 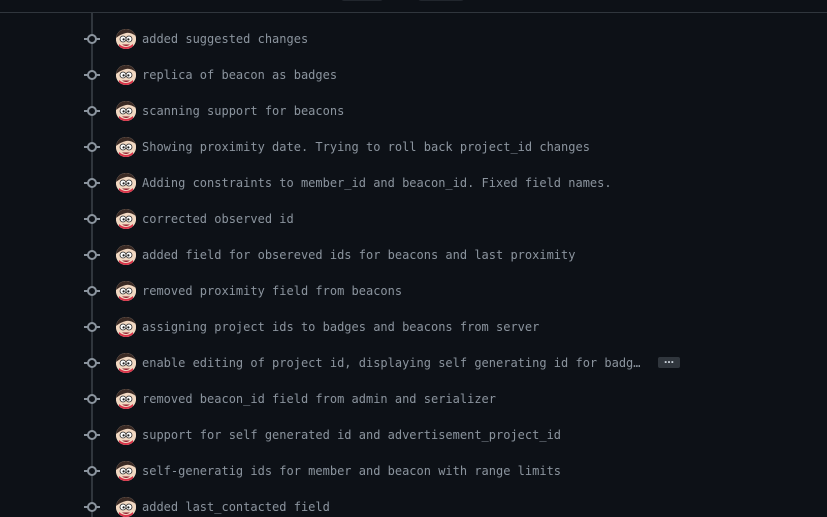 I want to click on top-tab-left, so click(x=362, y=0).